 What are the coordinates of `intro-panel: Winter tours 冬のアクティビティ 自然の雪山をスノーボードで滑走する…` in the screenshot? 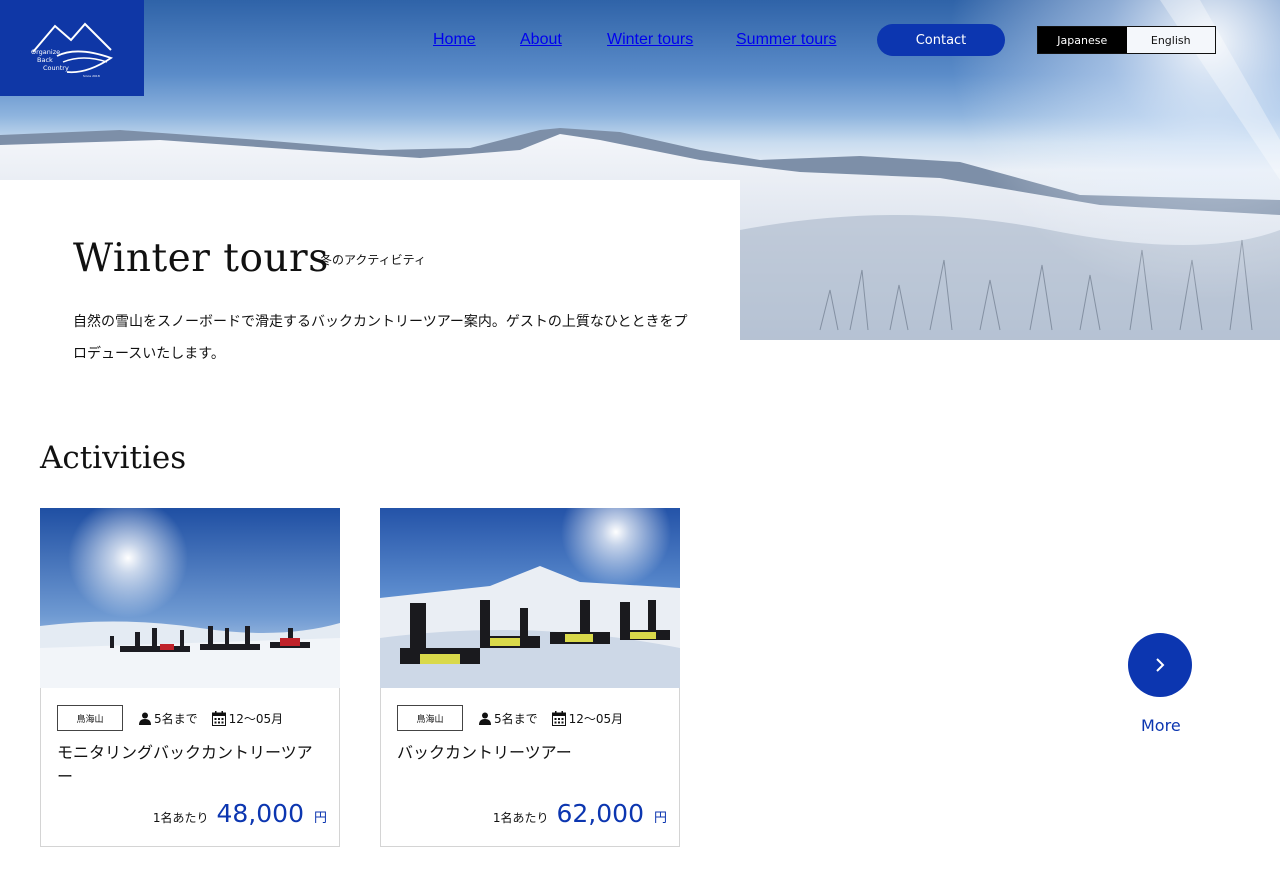 It's located at (370, 290).